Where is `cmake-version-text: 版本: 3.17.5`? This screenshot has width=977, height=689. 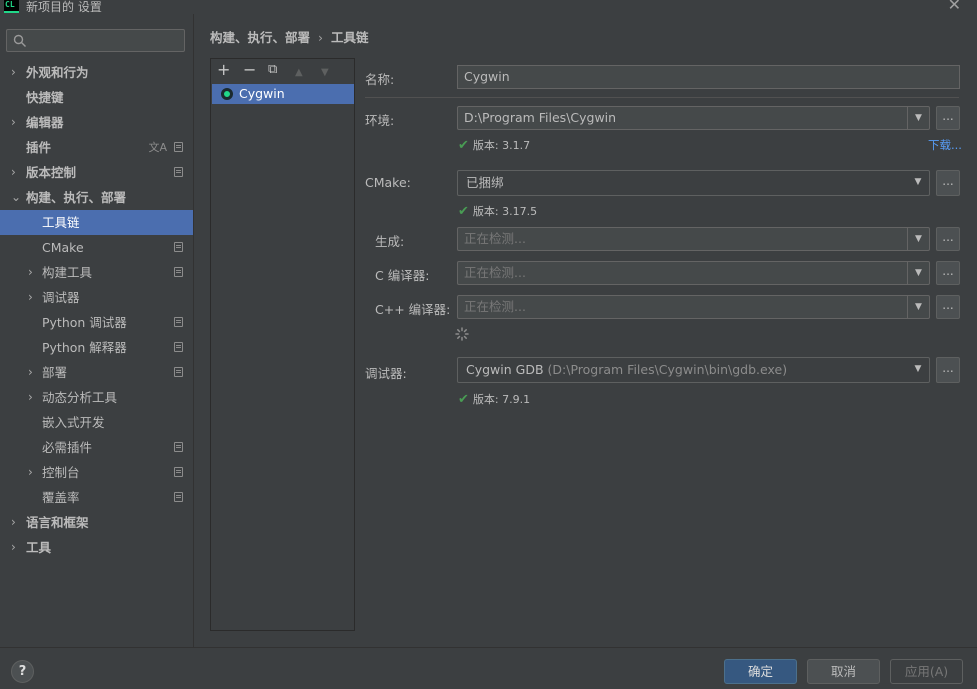 cmake-version-text: 版本: 3.17.5 is located at coordinates (505, 211).